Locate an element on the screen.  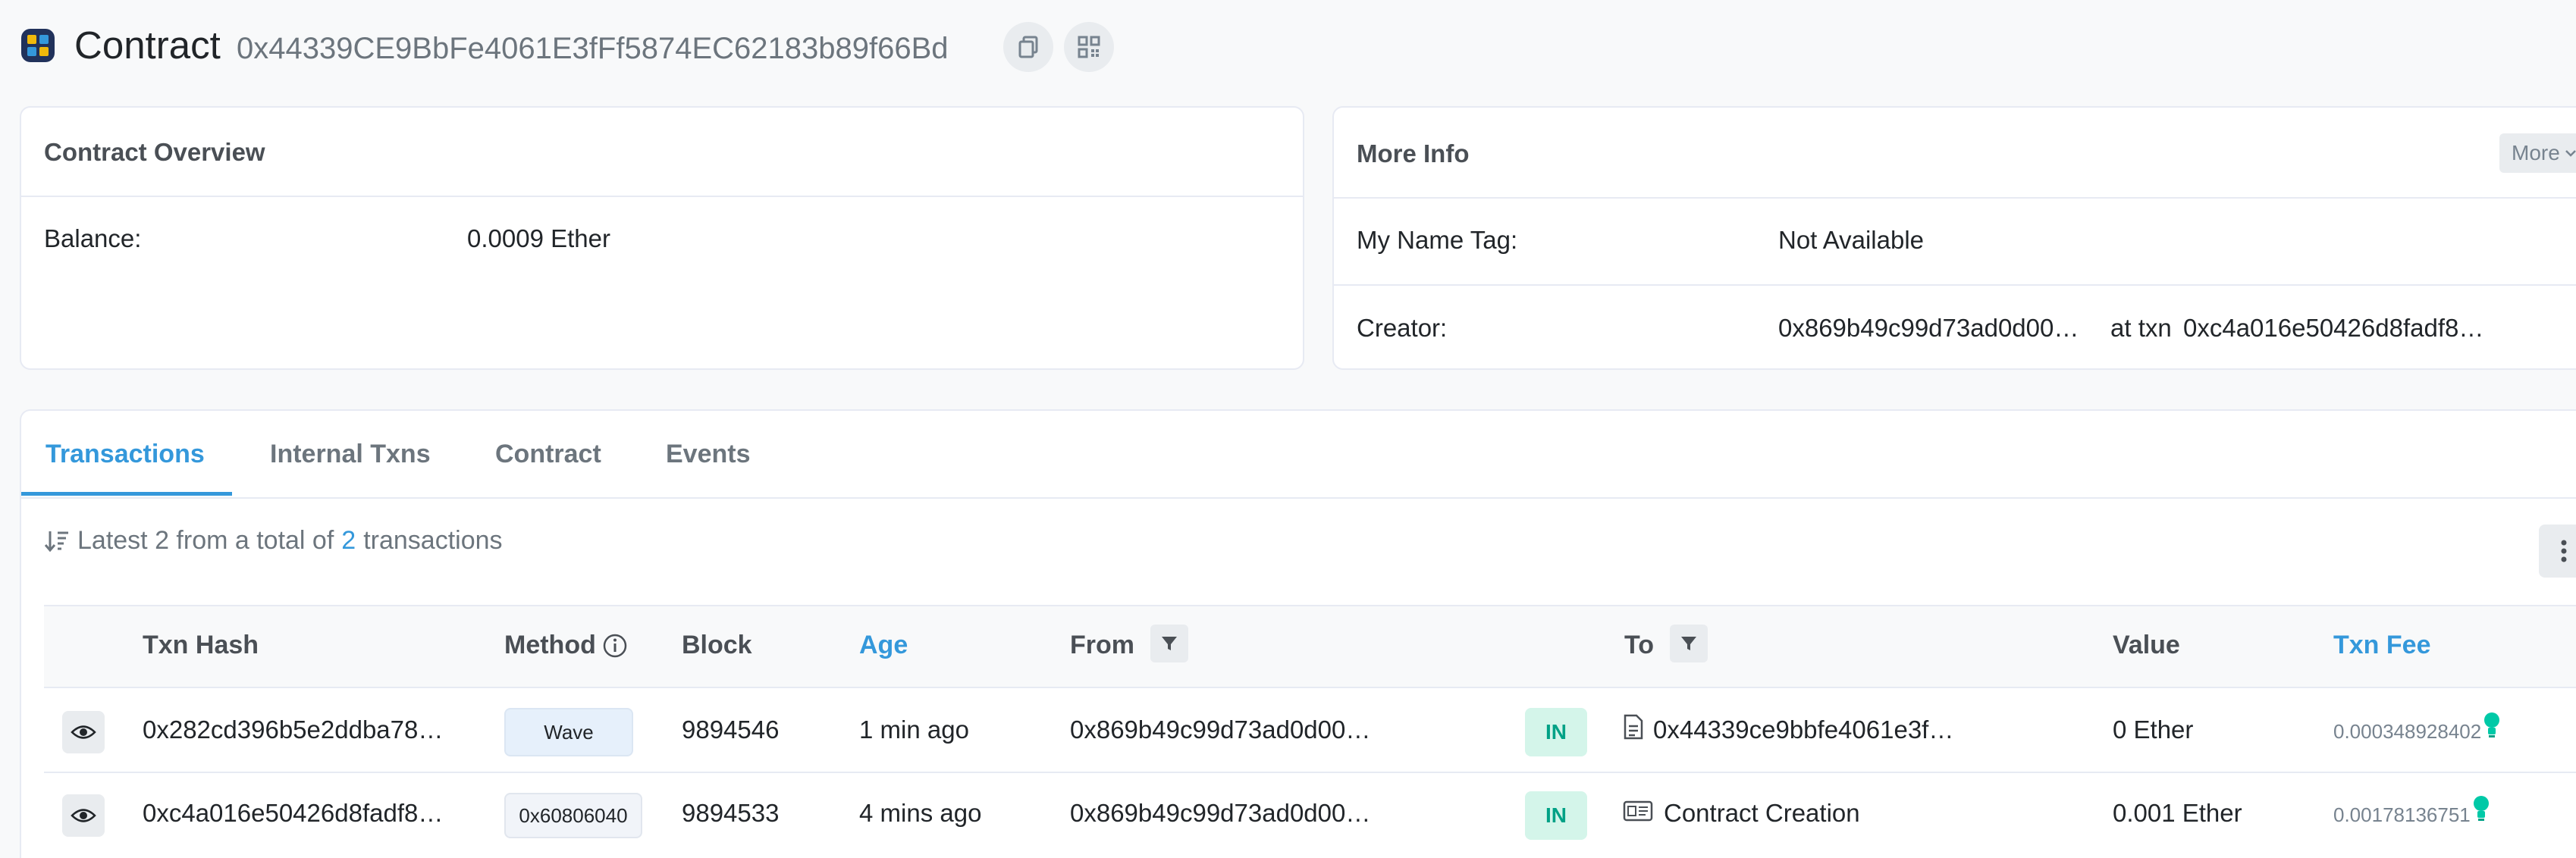
card-title: More Info is located at coordinates (1413, 153).